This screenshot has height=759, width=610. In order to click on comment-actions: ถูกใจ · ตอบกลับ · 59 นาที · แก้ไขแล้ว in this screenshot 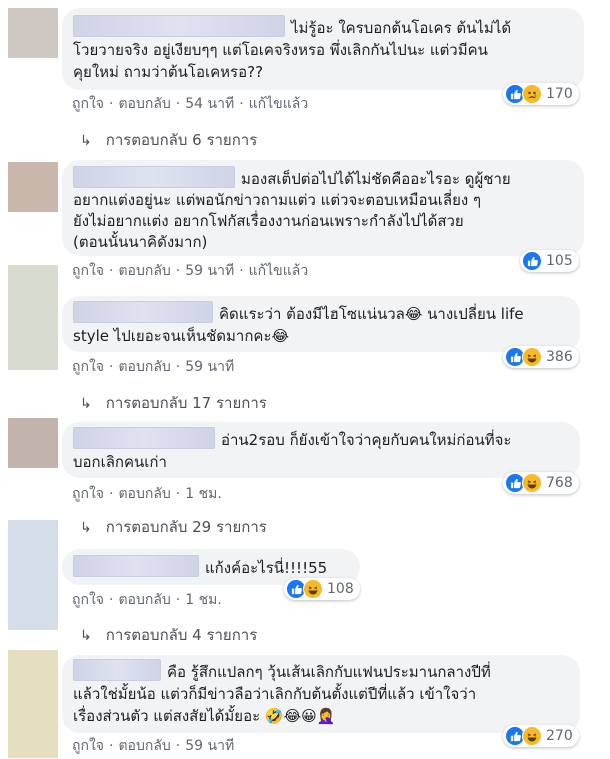, I will do `click(190, 271)`.